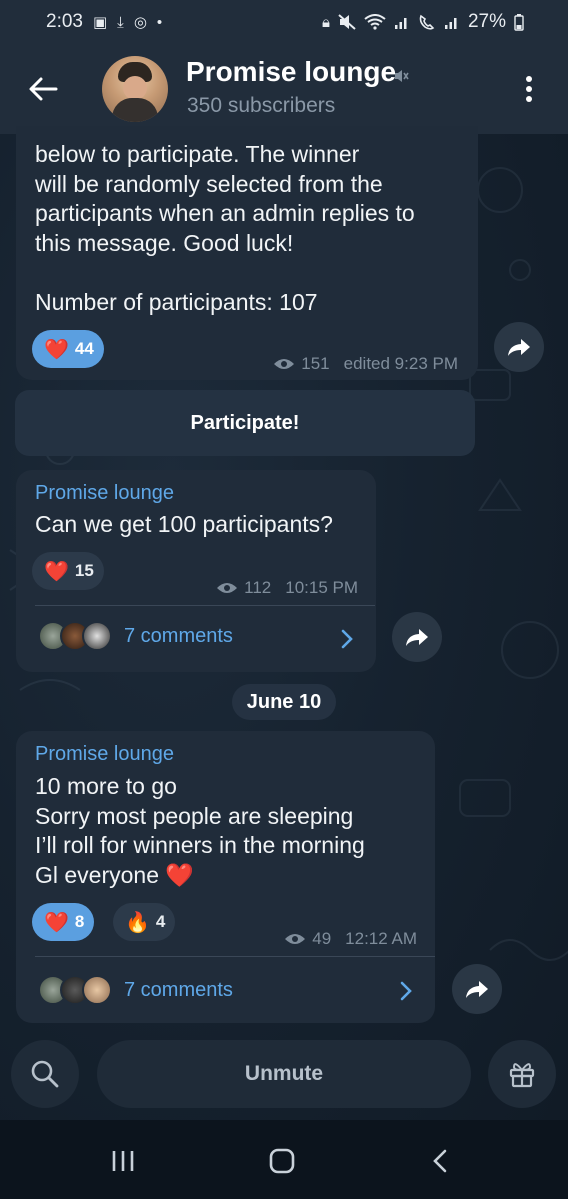 The width and height of the screenshot is (568, 1199). Describe the element at coordinates (140, 22) in the screenshot. I see `instagram-icon: ◎` at that location.